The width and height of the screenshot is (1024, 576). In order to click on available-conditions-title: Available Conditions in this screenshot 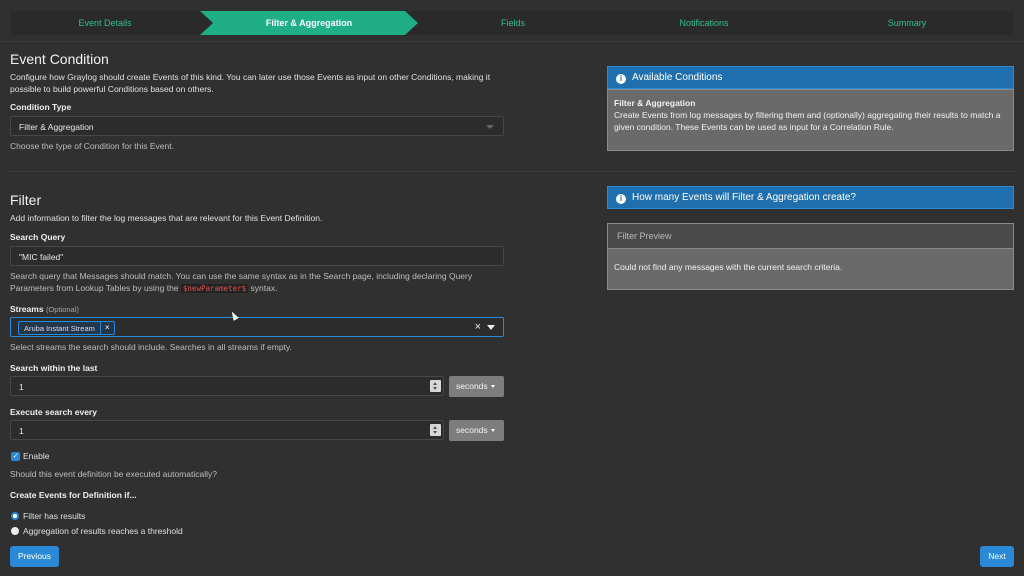, I will do `click(677, 77)`.